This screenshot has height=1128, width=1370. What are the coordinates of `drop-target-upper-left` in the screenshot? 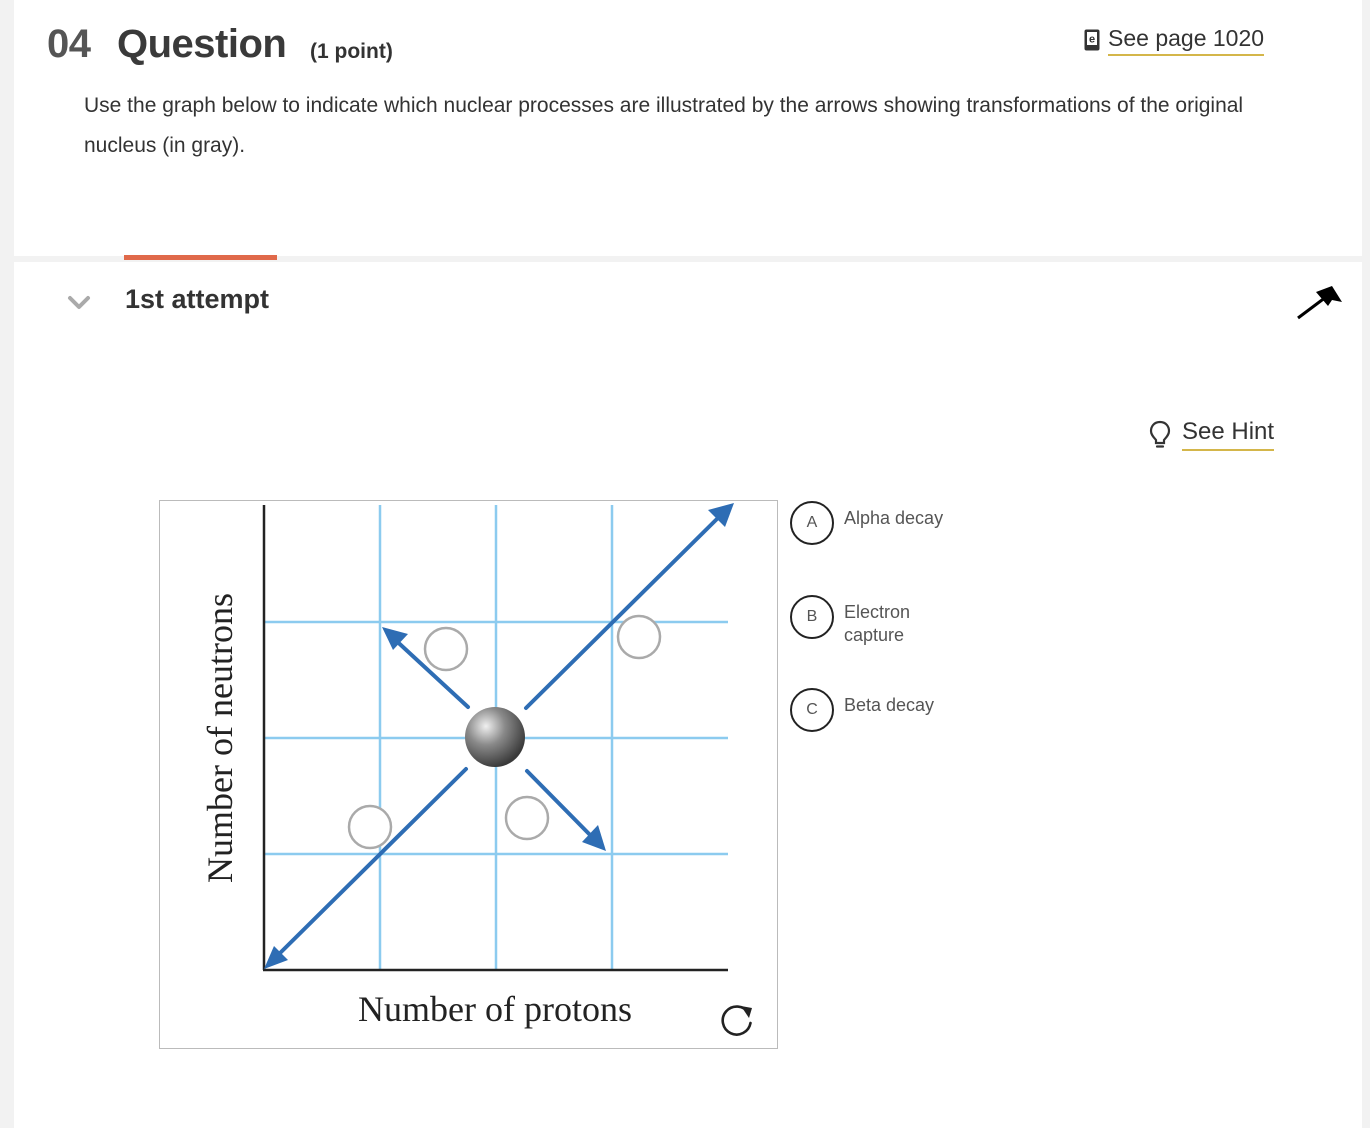 It's located at (446, 649).